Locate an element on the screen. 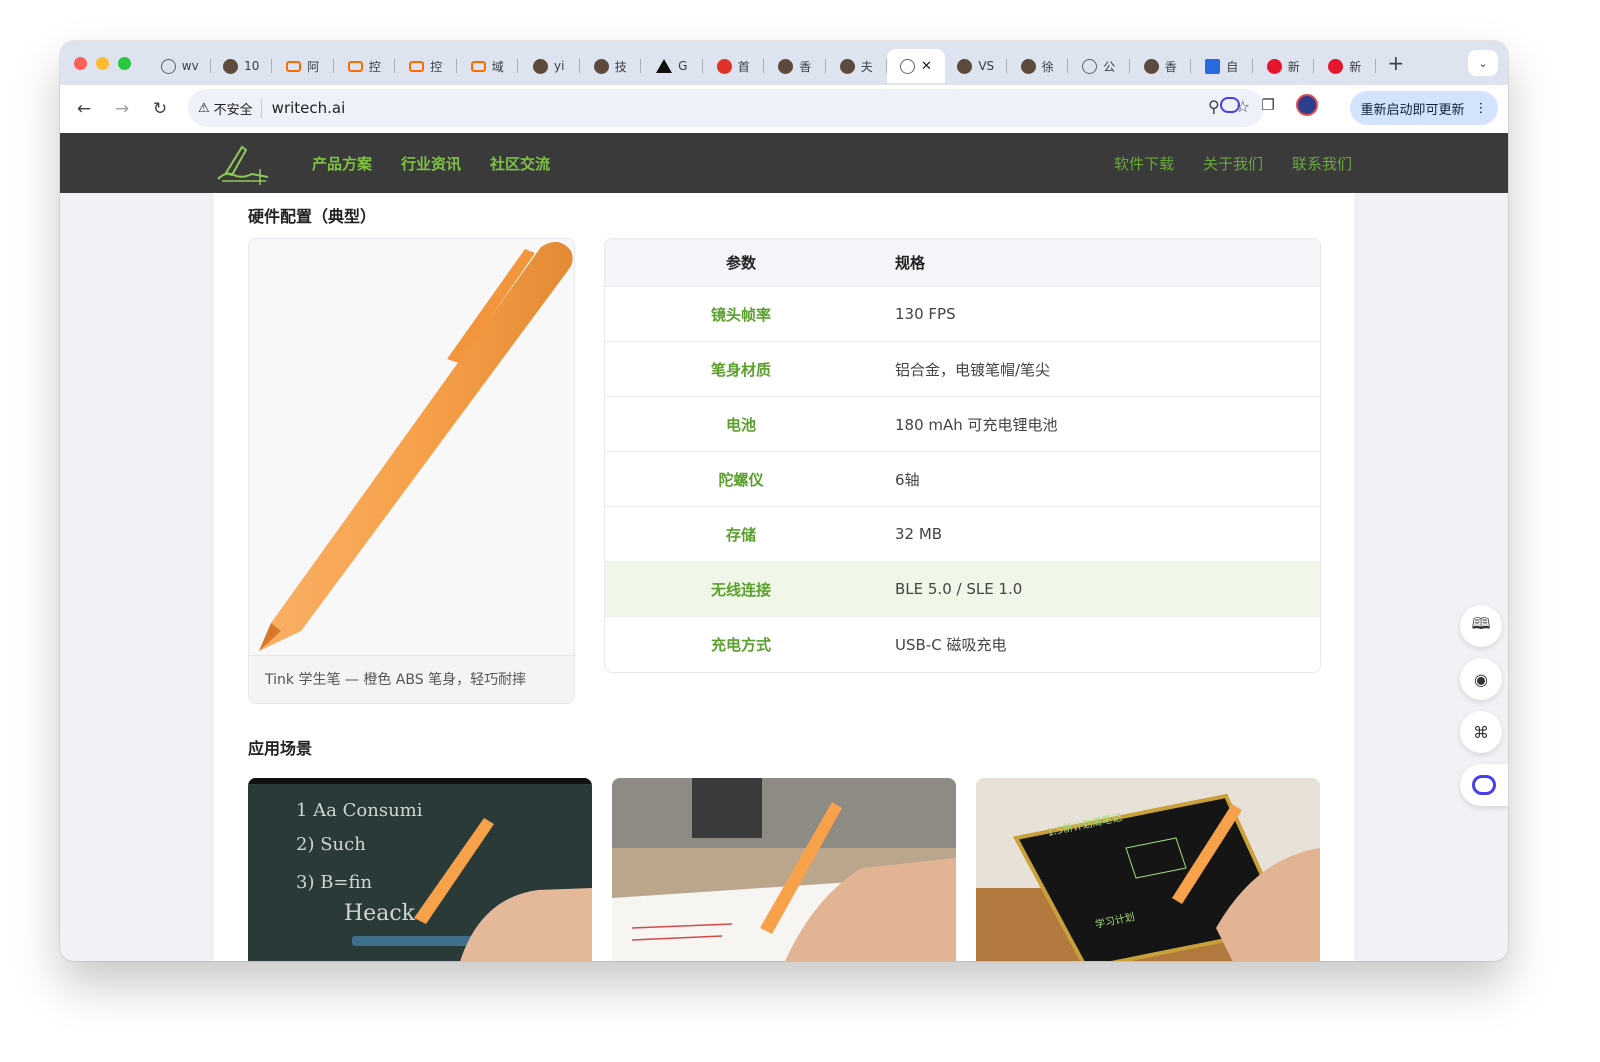 The width and height of the screenshot is (1600, 1062). back-button: ← is located at coordinates (84, 109).